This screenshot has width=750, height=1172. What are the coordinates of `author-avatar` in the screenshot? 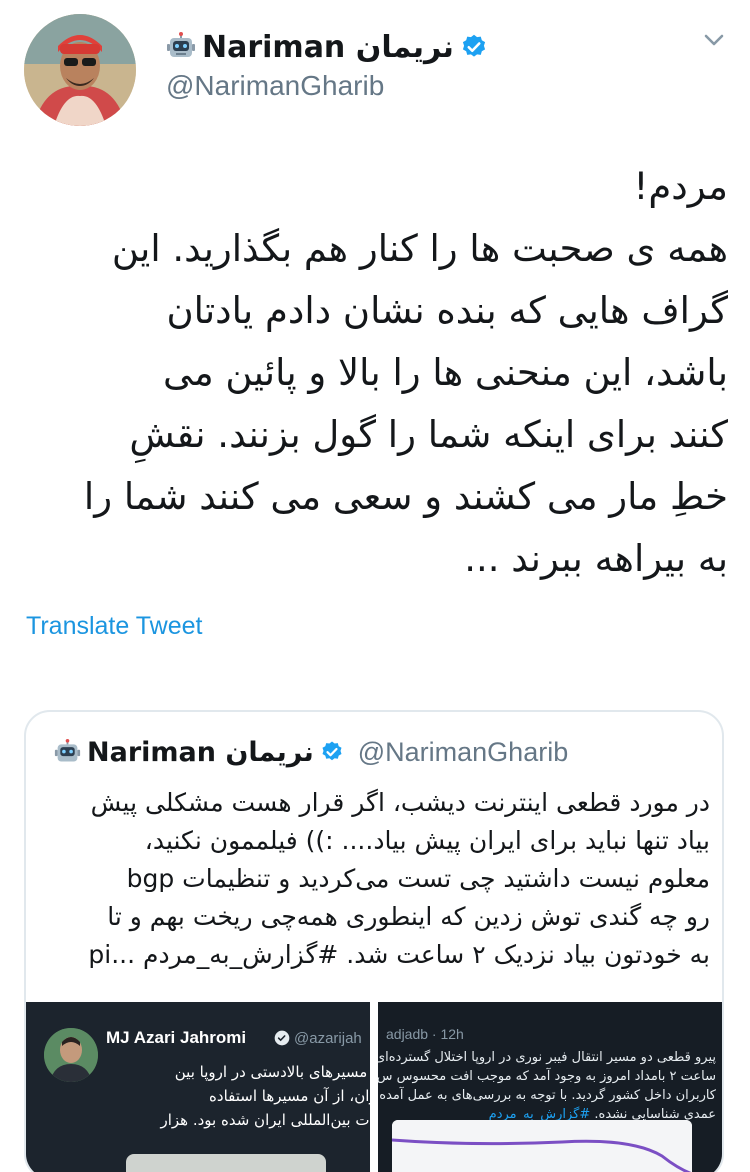 It's located at (80, 70).